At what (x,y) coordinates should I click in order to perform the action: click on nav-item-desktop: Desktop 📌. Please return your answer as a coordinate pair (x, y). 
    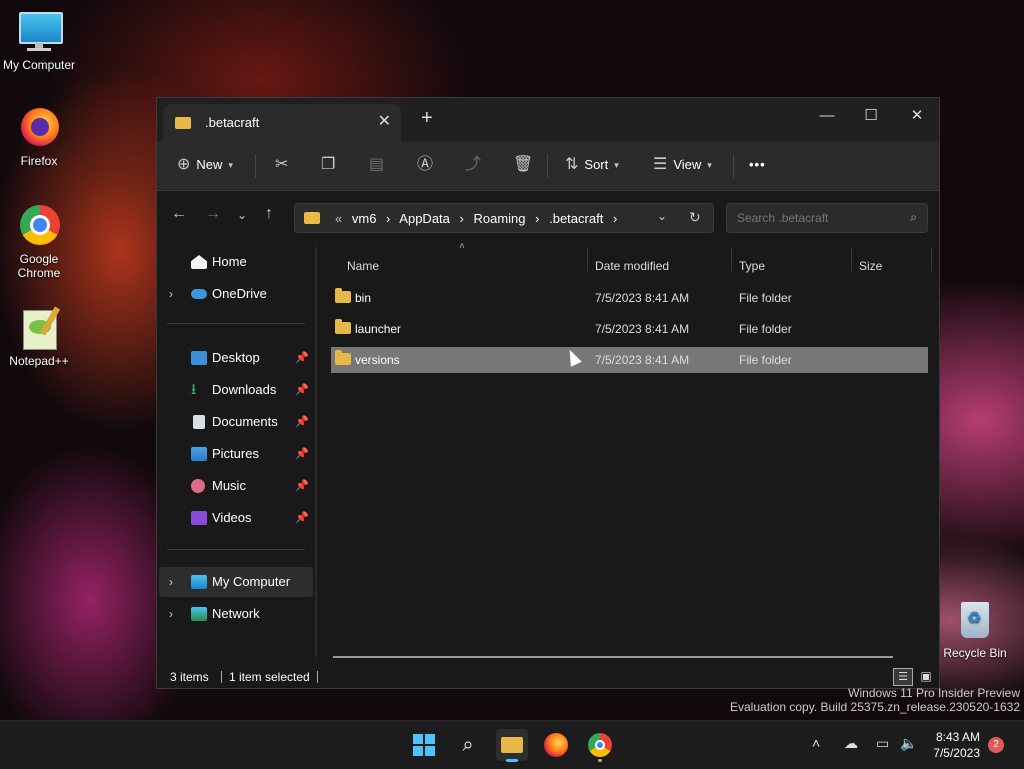
    Looking at the image, I should click on (236, 358).